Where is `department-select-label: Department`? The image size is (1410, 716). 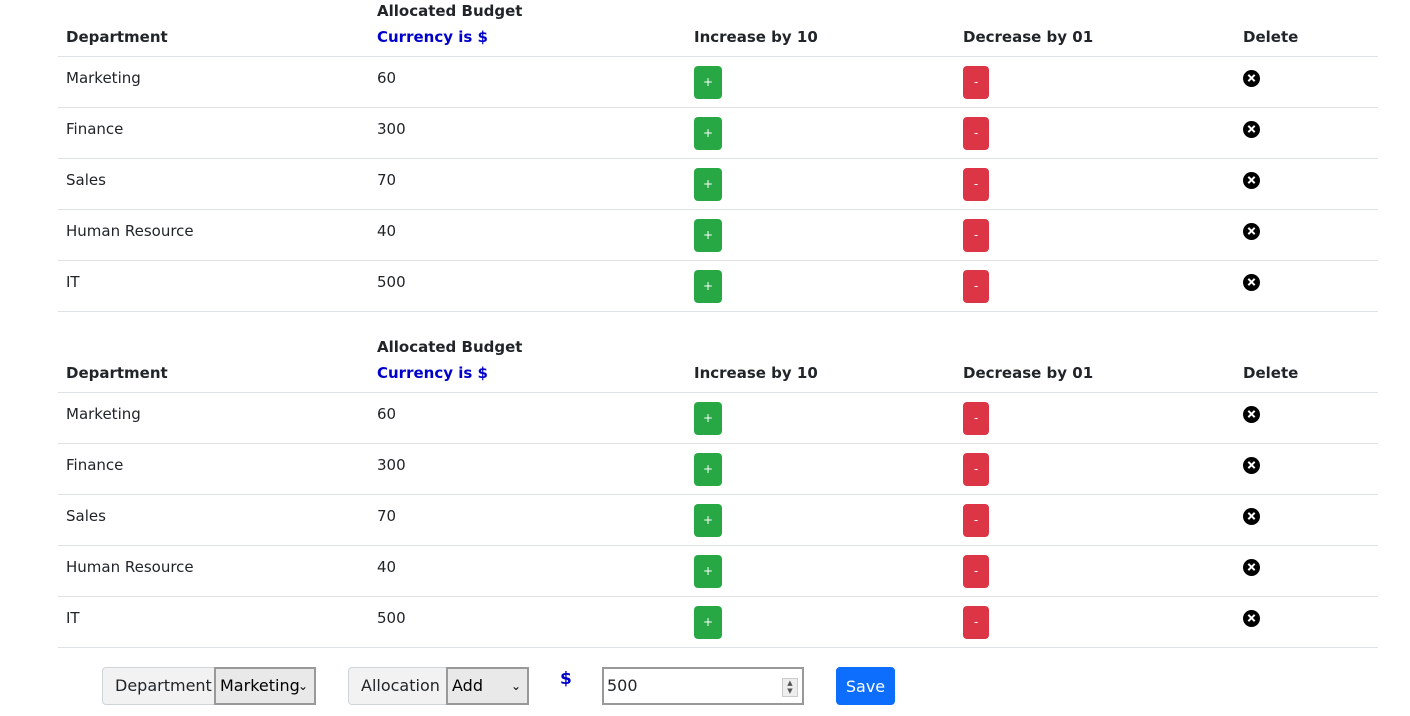 department-select-label: Department is located at coordinates (158, 686).